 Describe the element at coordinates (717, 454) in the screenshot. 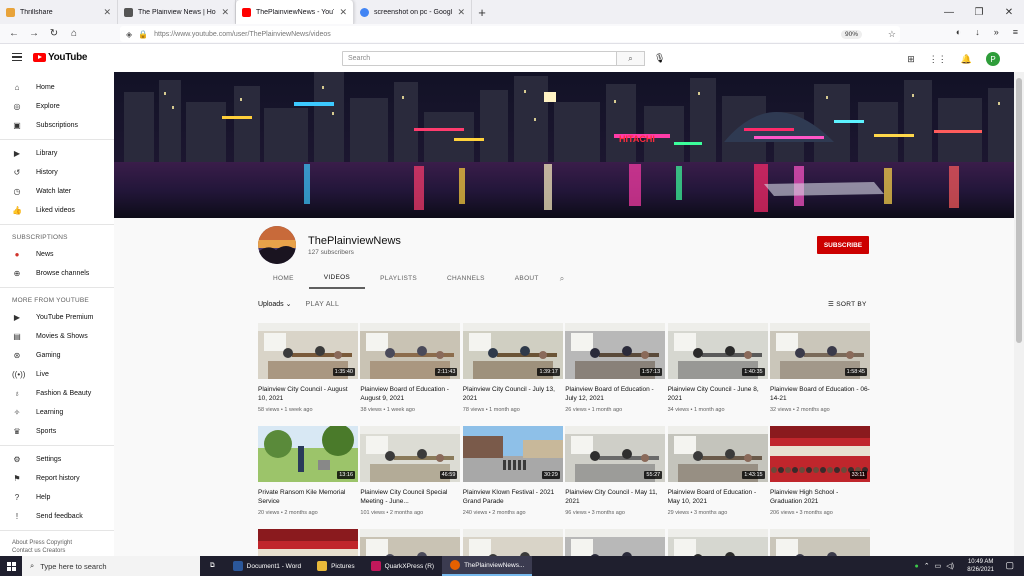

I see `video-thumbnail: 1:43:15` at that location.